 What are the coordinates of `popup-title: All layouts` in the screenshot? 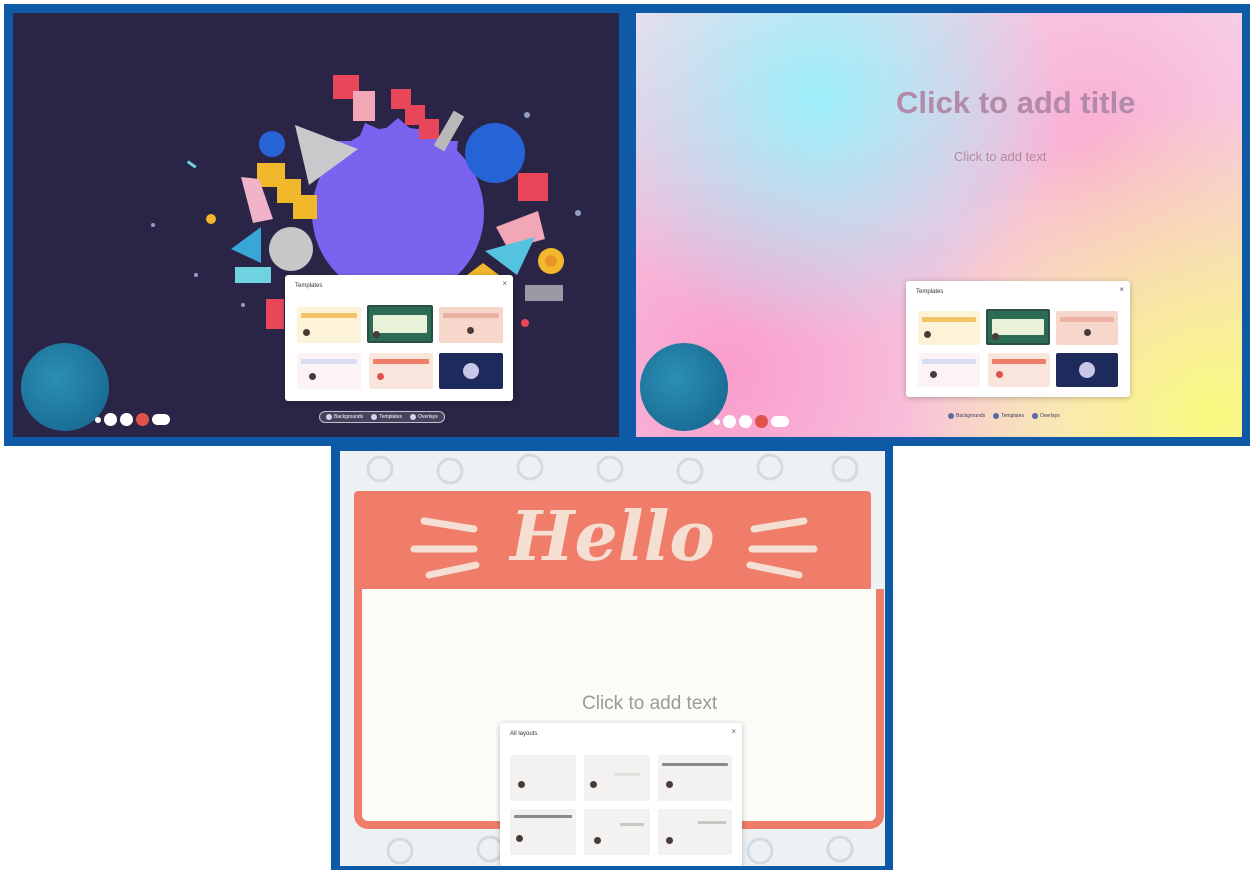 It's located at (524, 734).